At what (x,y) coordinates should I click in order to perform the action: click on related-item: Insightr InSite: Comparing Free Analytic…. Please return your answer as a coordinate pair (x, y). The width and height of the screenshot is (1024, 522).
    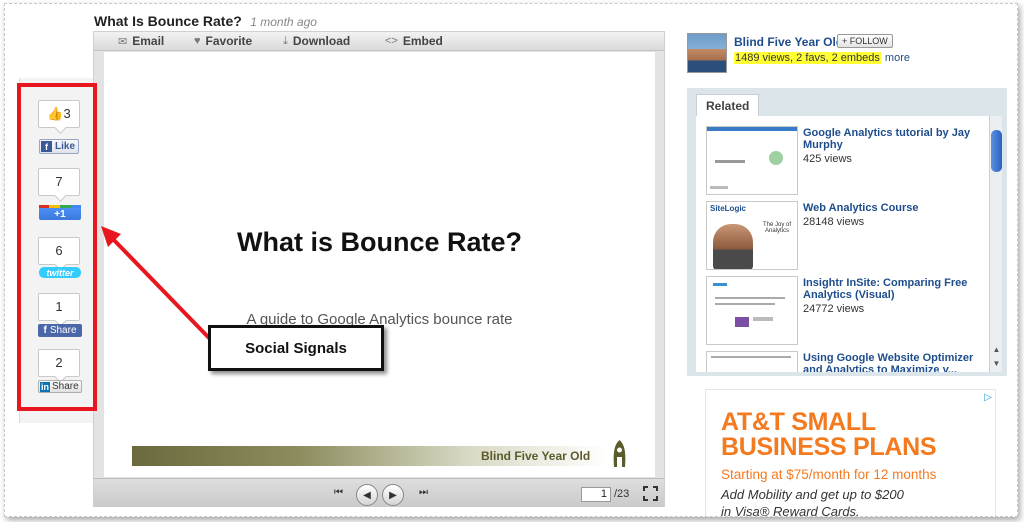
    Looking at the image, I should click on (846, 313).